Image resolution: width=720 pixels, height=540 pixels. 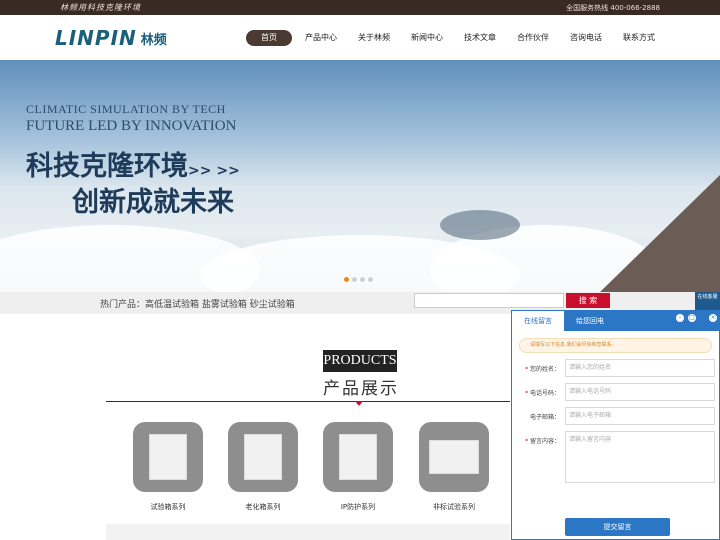 I want to click on minimize-icon: –, so click(x=680, y=318).